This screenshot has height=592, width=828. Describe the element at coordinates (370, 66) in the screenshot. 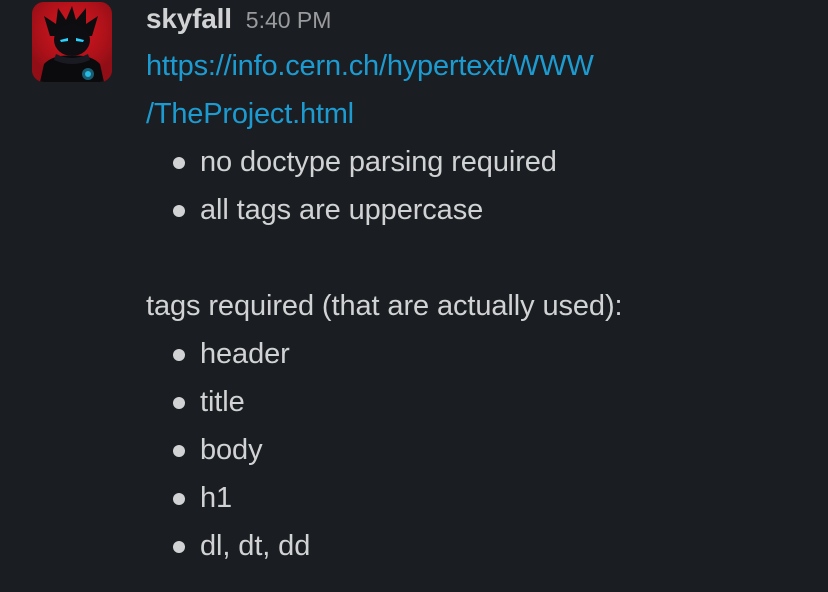

I see `link-line-1: https://info.cern.ch/hypertext/WWW` at that location.